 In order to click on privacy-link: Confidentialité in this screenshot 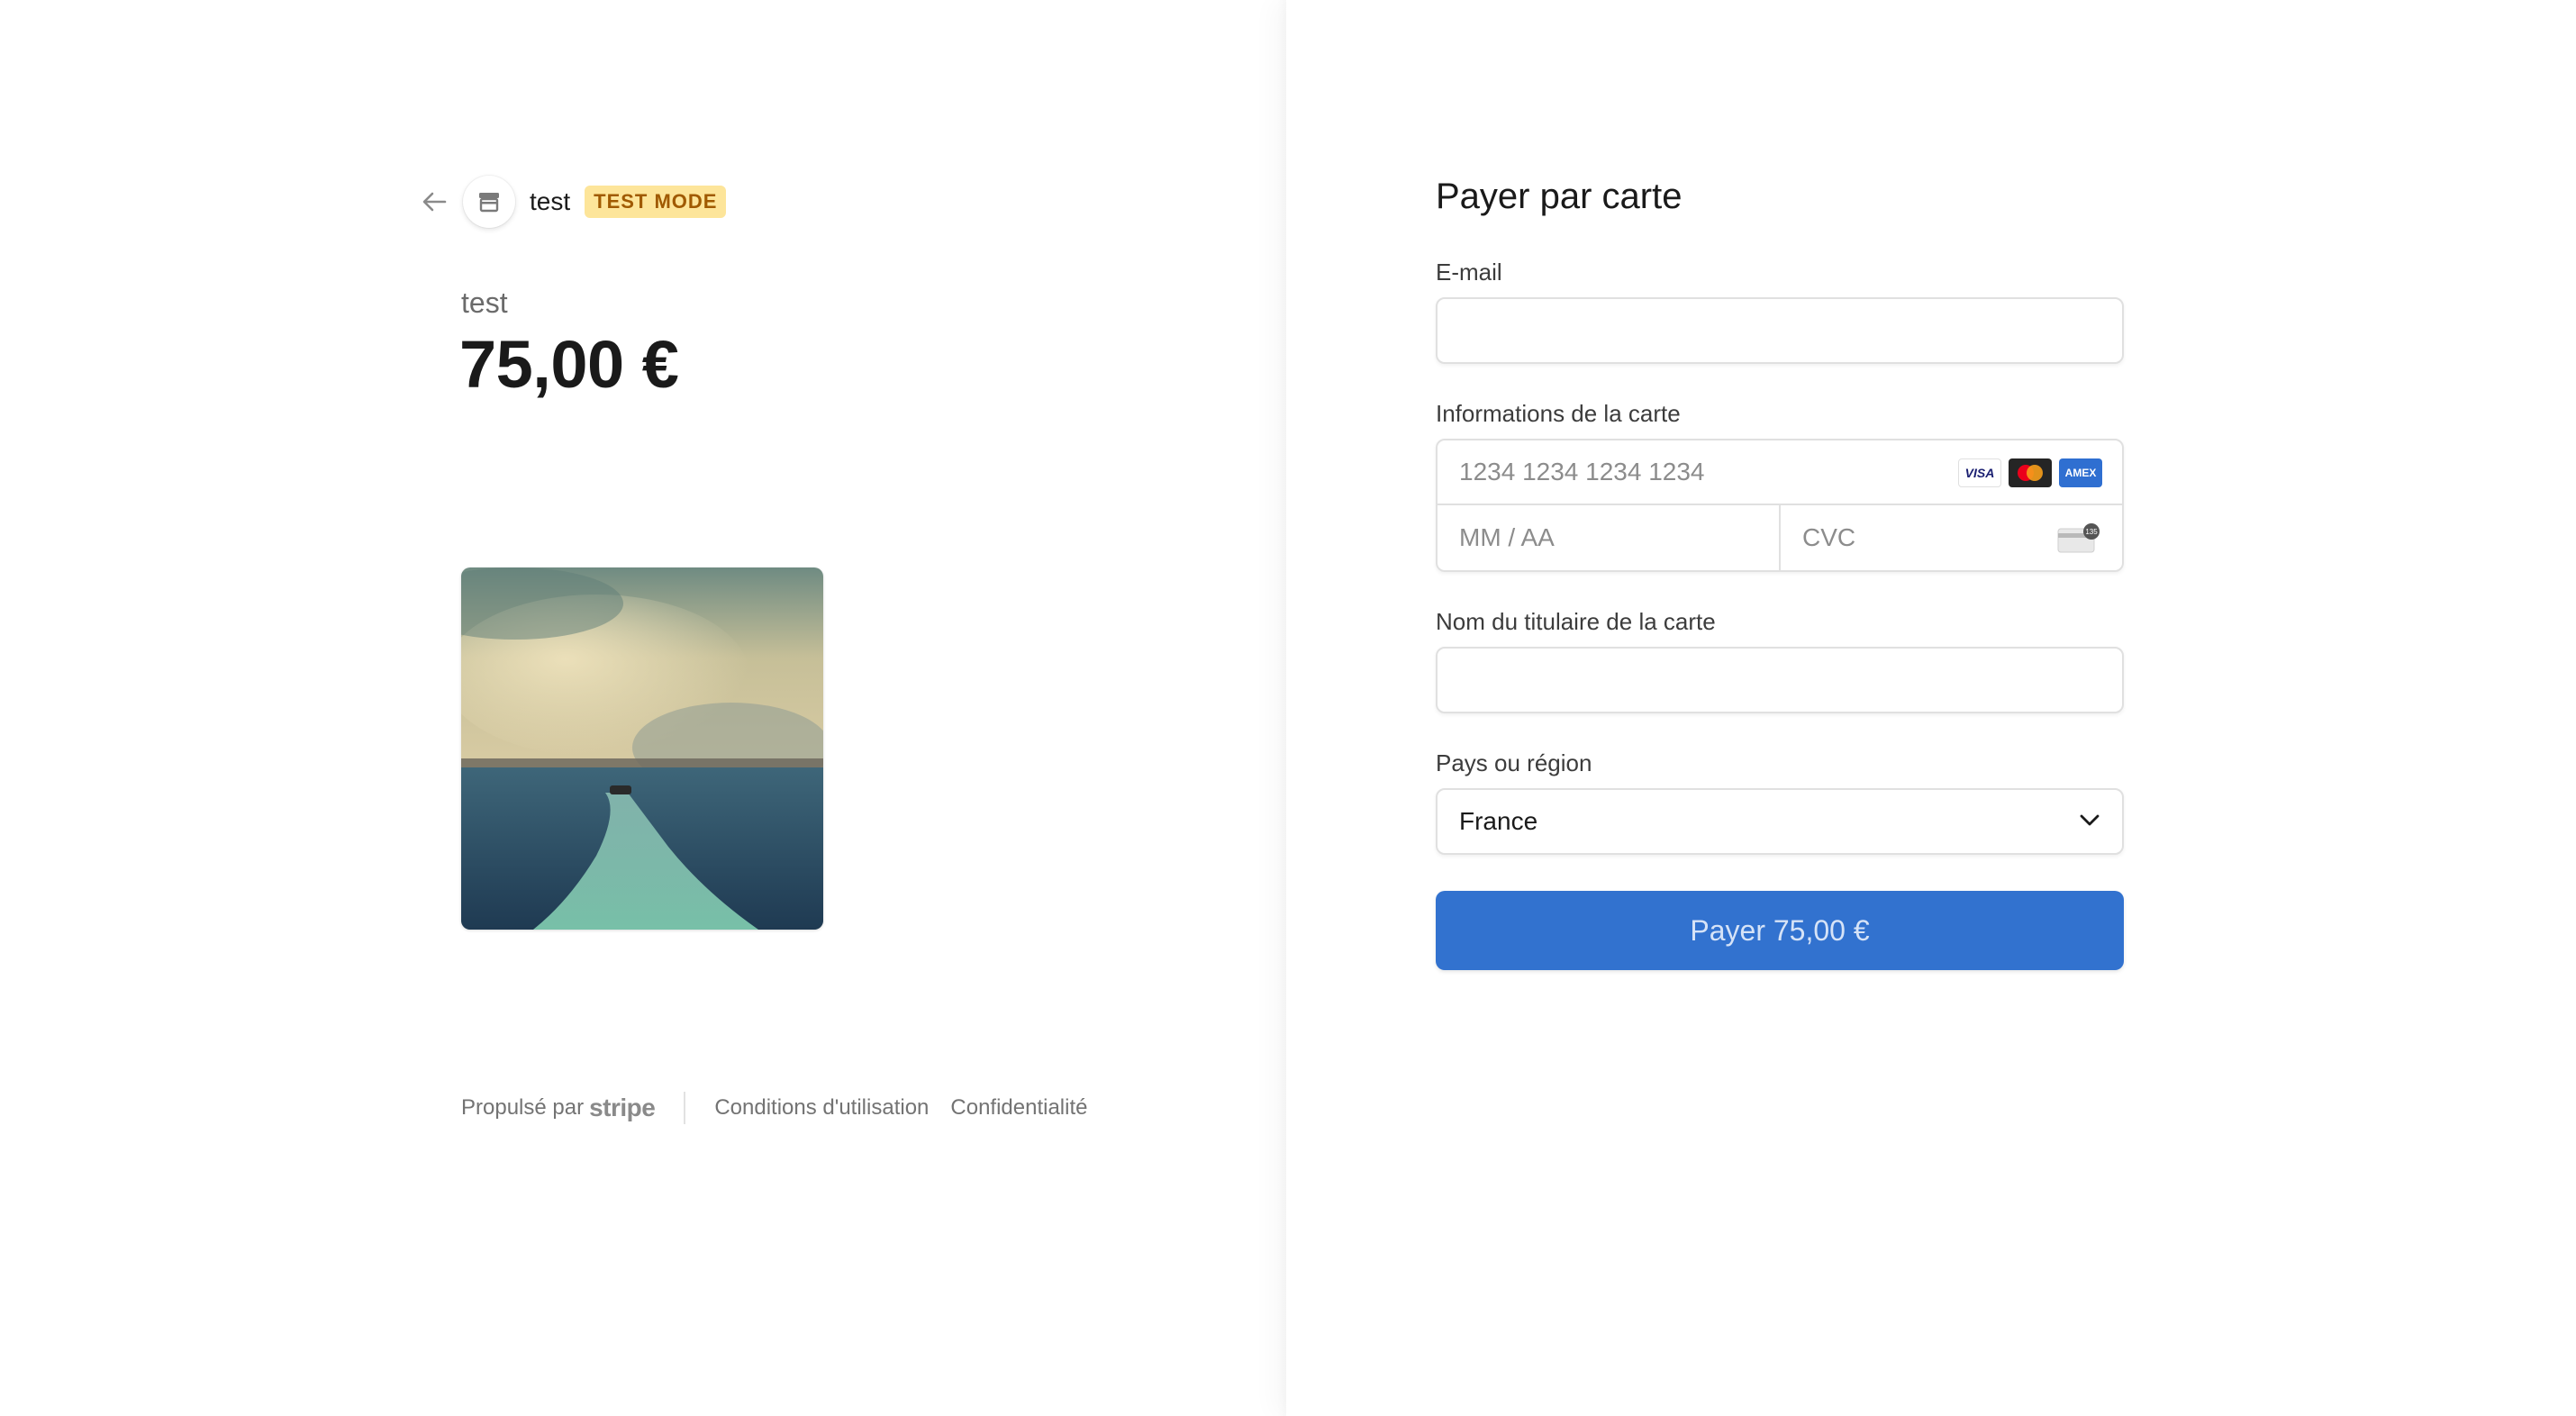, I will do `click(1019, 1108)`.